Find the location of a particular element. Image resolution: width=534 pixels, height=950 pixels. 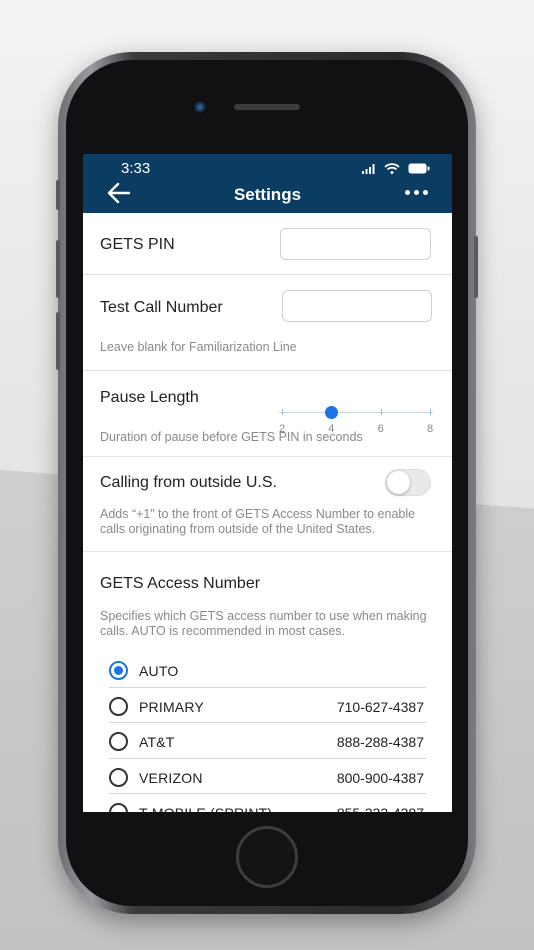

radio-option-number: 855-333-4387 is located at coordinates (380, 808).